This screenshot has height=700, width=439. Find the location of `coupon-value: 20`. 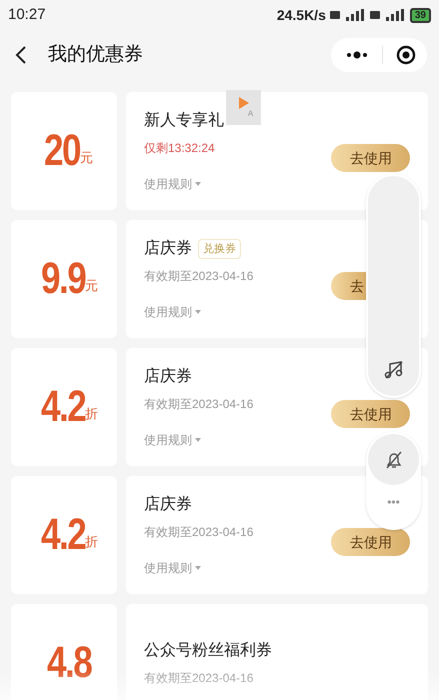

coupon-value: 20 is located at coordinates (62, 151).